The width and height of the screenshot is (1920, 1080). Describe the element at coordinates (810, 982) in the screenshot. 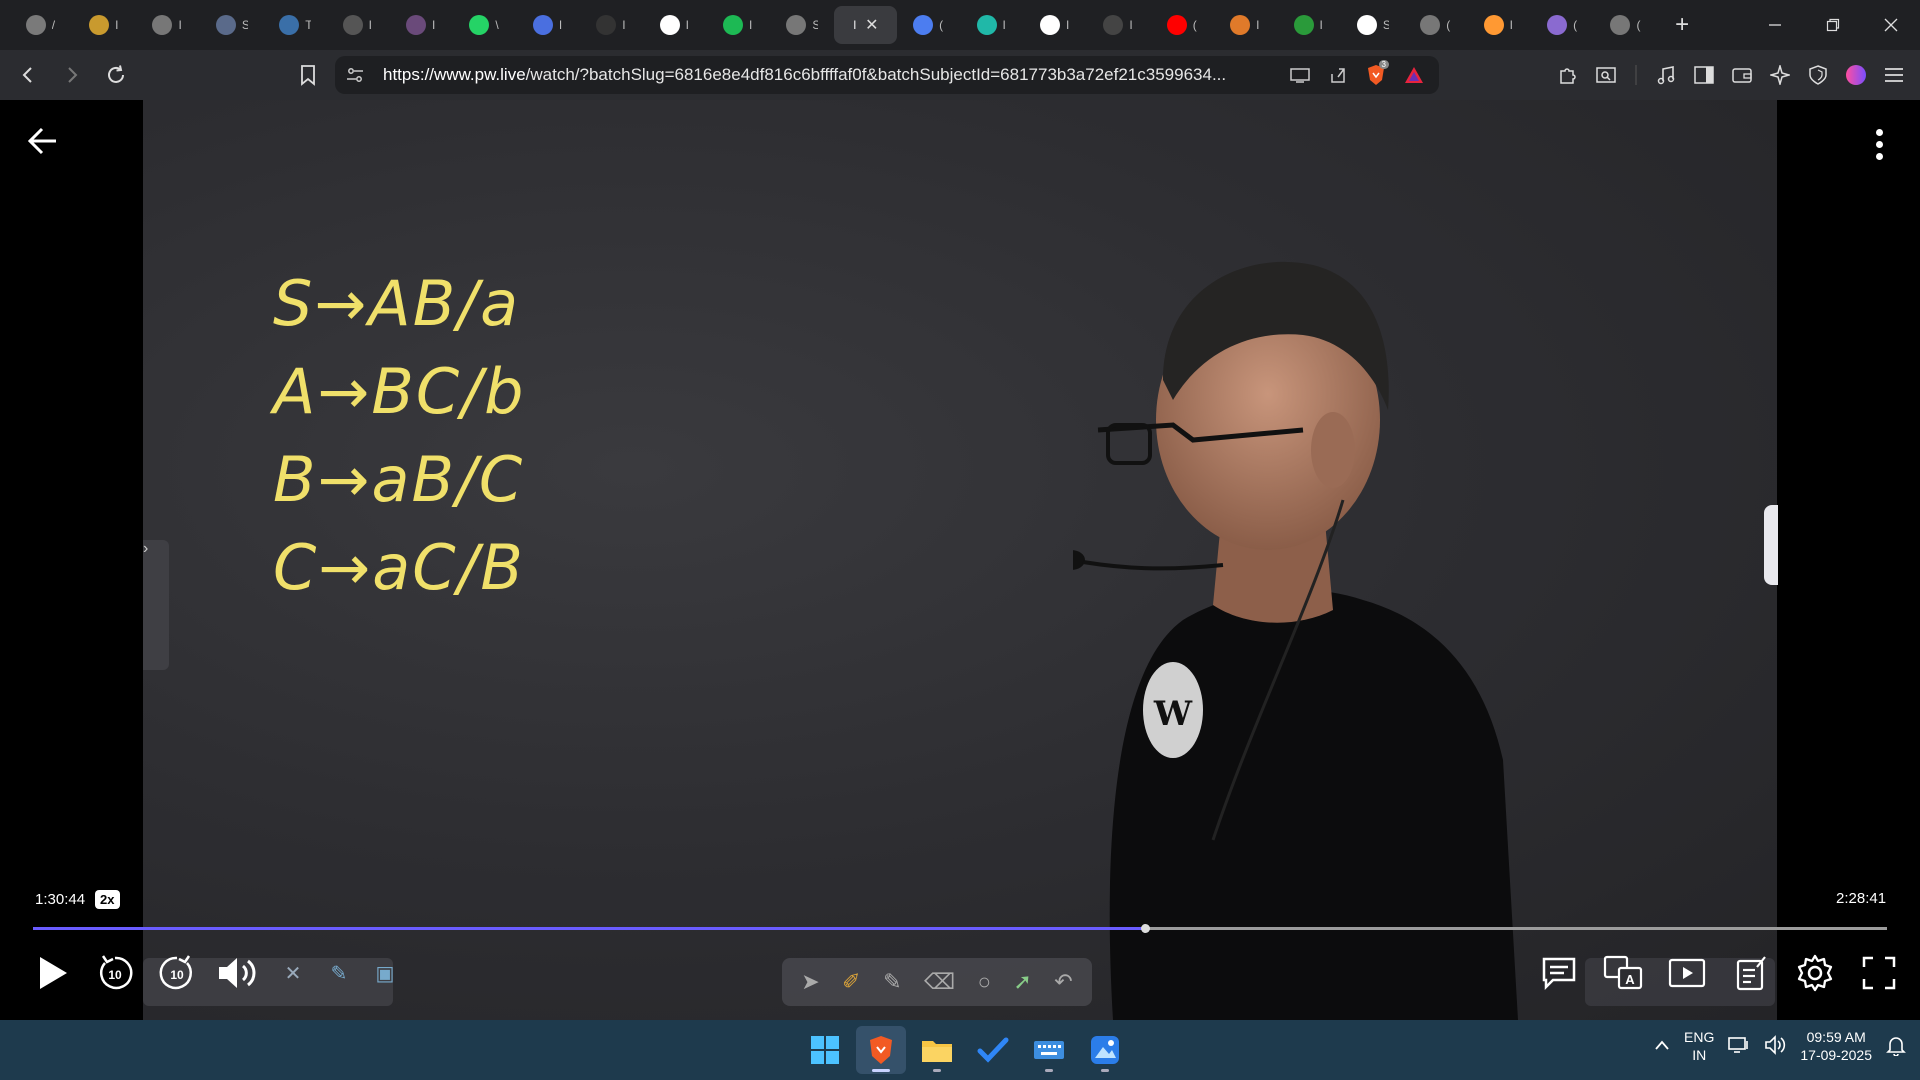

I see `cursor-icon: ➤` at that location.